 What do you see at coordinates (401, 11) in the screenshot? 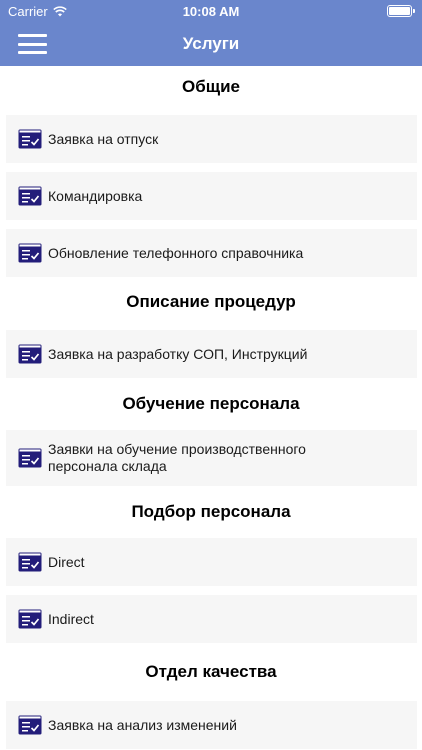
I see `battery-icon` at bounding box center [401, 11].